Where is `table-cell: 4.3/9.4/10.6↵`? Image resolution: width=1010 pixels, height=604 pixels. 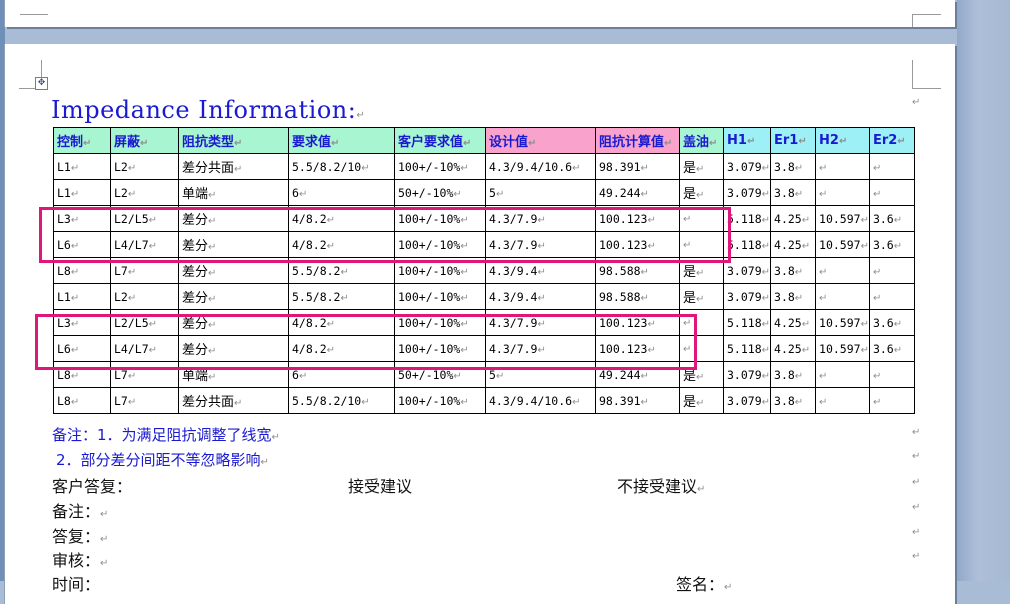 table-cell: 4.3/9.4/10.6↵ is located at coordinates (540, 166).